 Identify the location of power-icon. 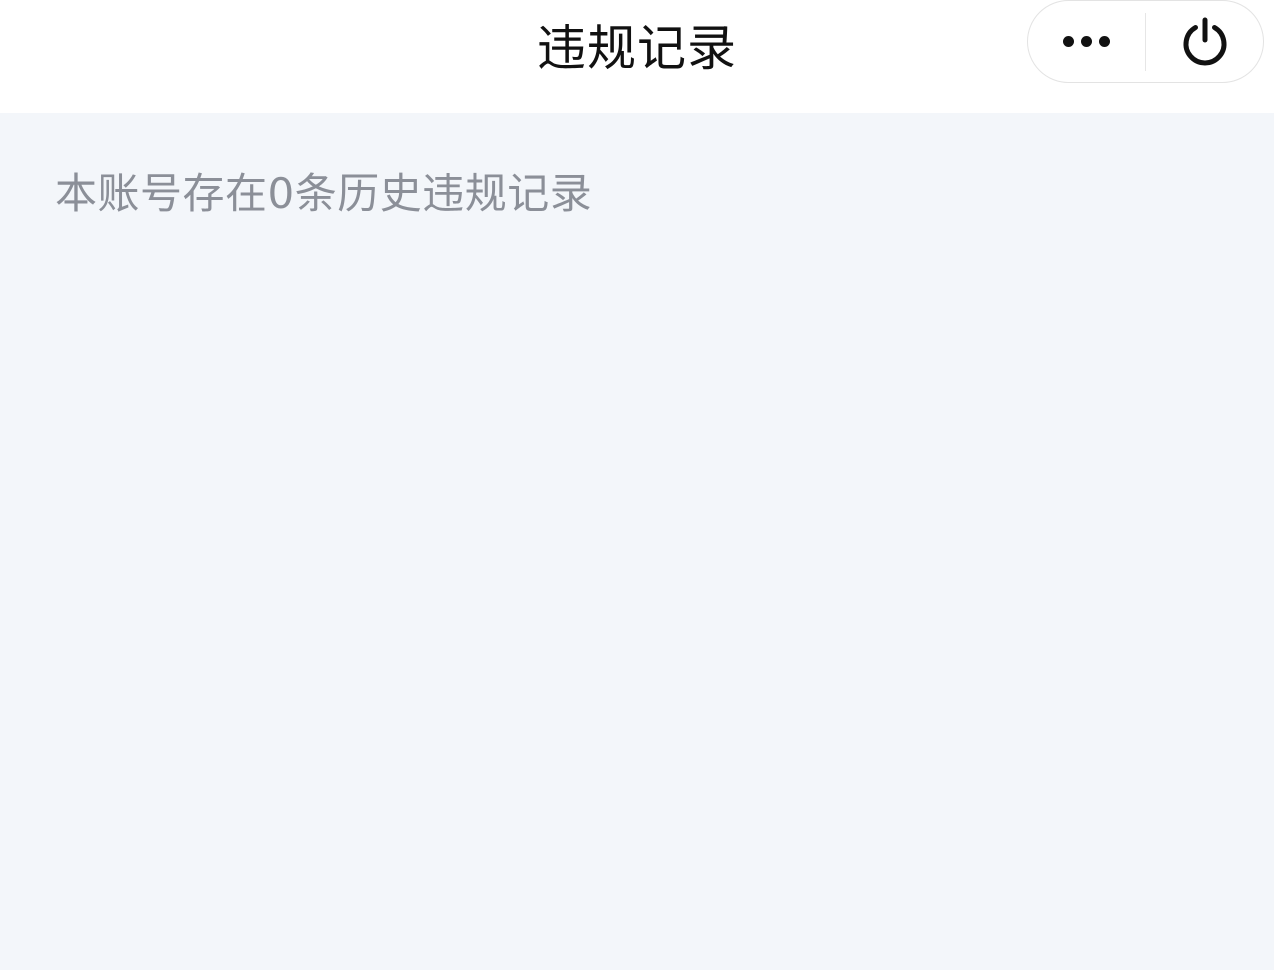
(1205, 41).